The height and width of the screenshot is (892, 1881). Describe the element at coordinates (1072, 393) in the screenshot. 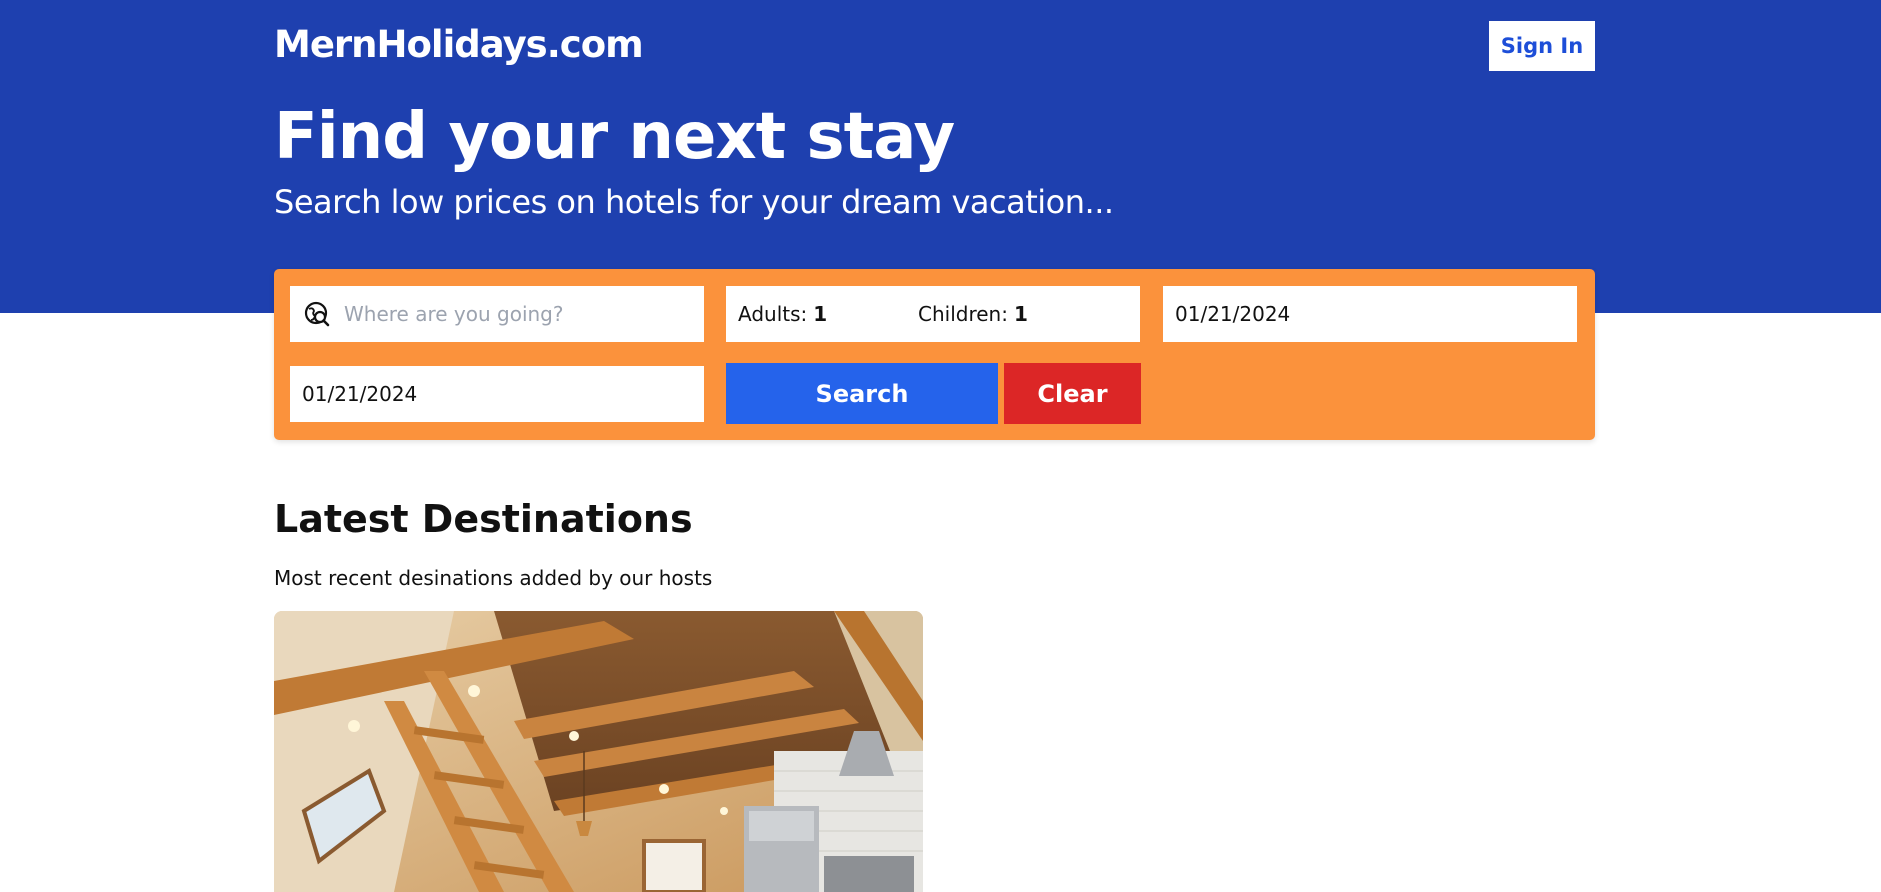

I see `clear-button: Clear` at that location.